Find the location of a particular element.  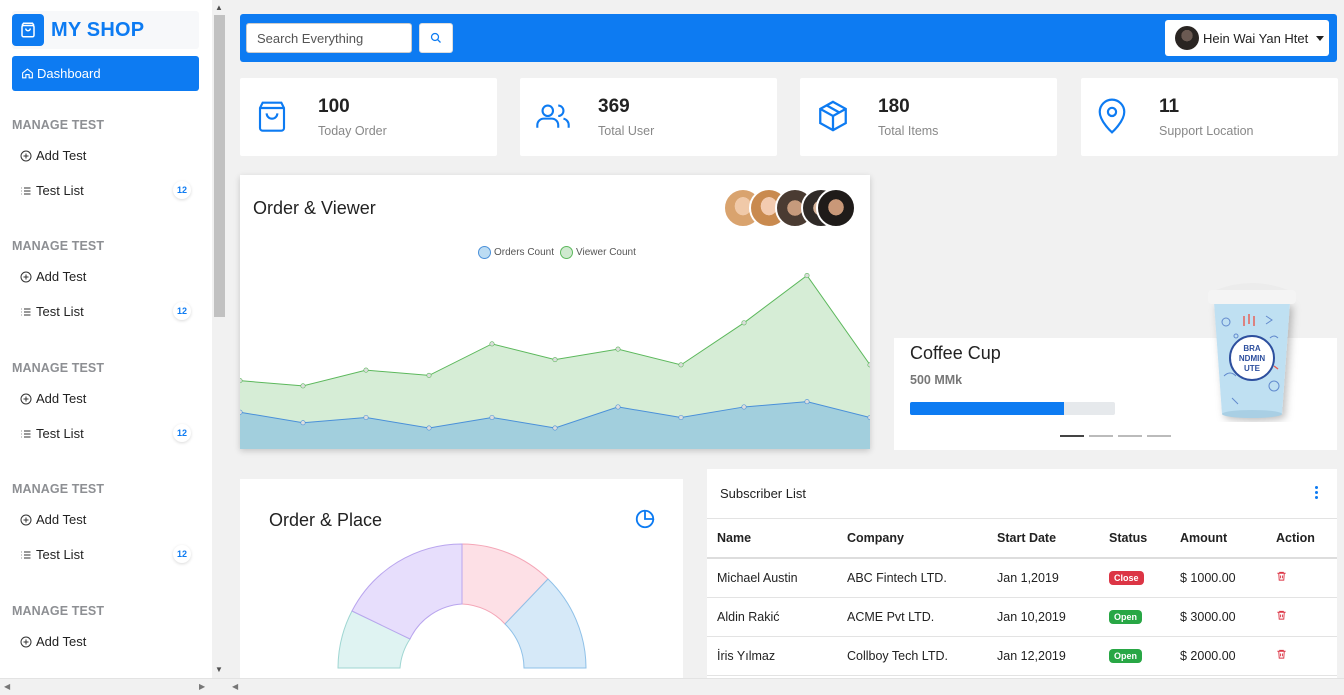

area-chart is located at coordinates (555, 361).